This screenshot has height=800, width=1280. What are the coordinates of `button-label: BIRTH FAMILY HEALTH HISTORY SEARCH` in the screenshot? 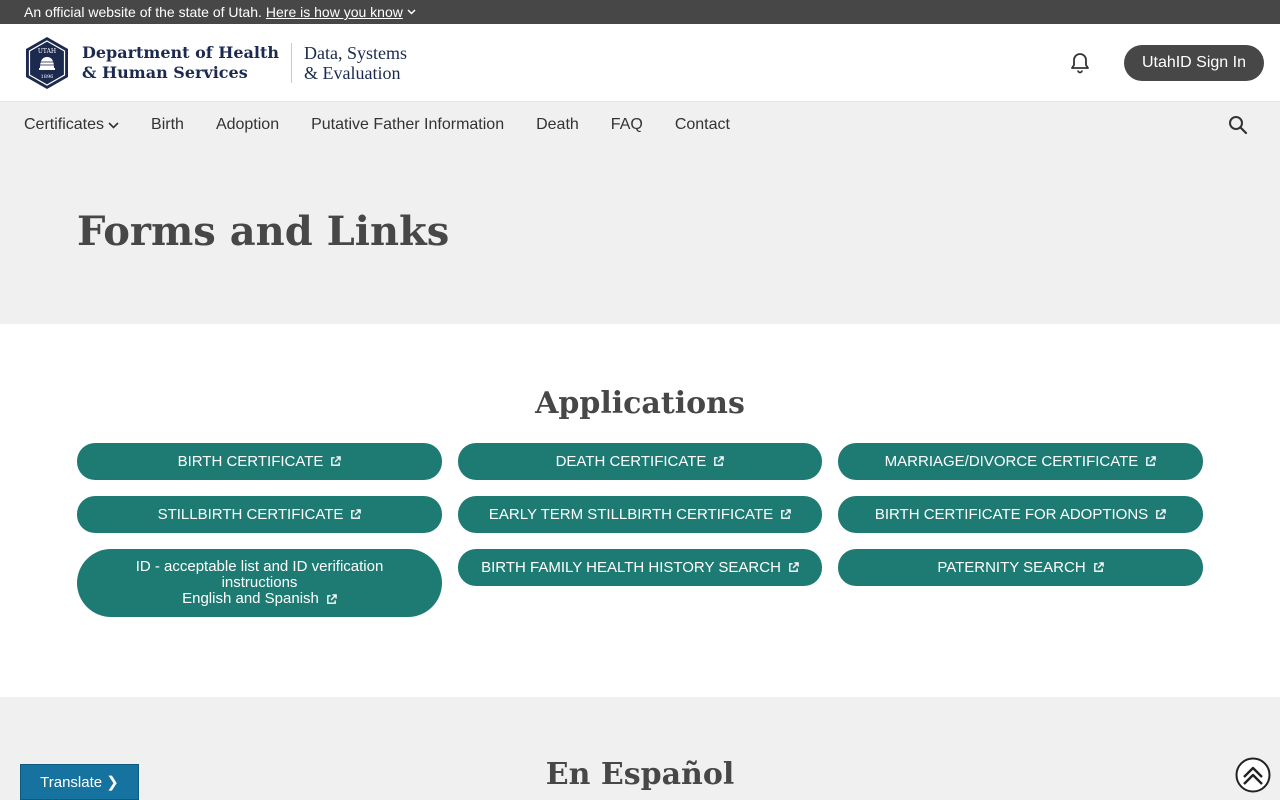 It's located at (631, 567).